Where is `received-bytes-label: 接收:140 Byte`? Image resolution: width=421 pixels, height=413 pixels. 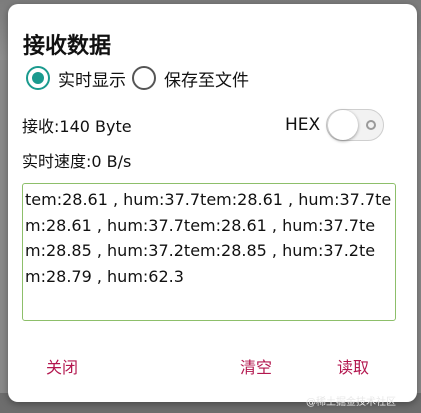
received-bytes-label: 接收:140 Byte is located at coordinates (77, 126).